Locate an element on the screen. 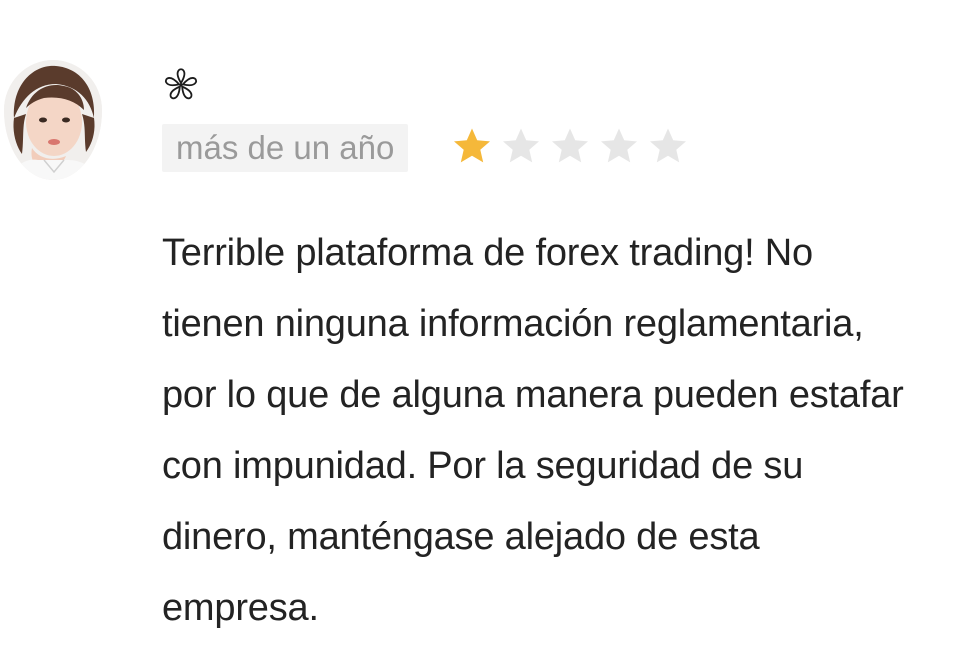 The width and height of the screenshot is (956, 648). avatar-photo is located at coordinates (53, 120).